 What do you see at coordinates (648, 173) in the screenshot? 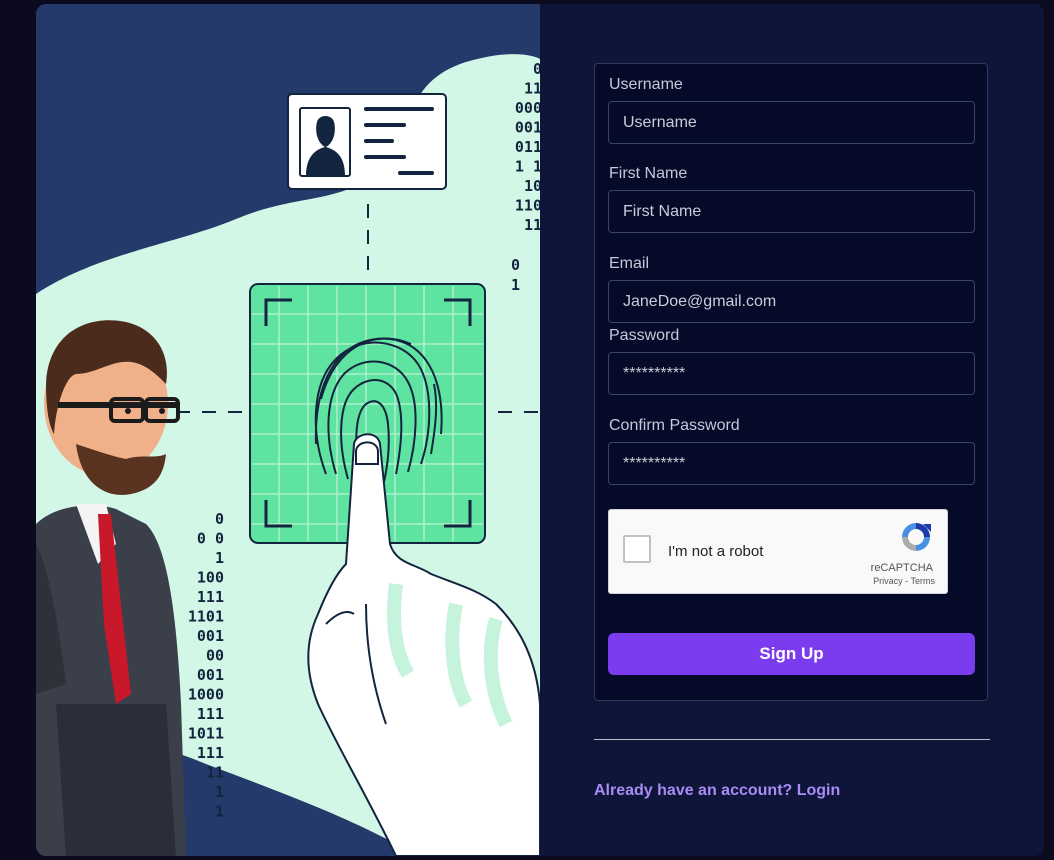
I see `first-name-label: First Name` at bounding box center [648, 173].